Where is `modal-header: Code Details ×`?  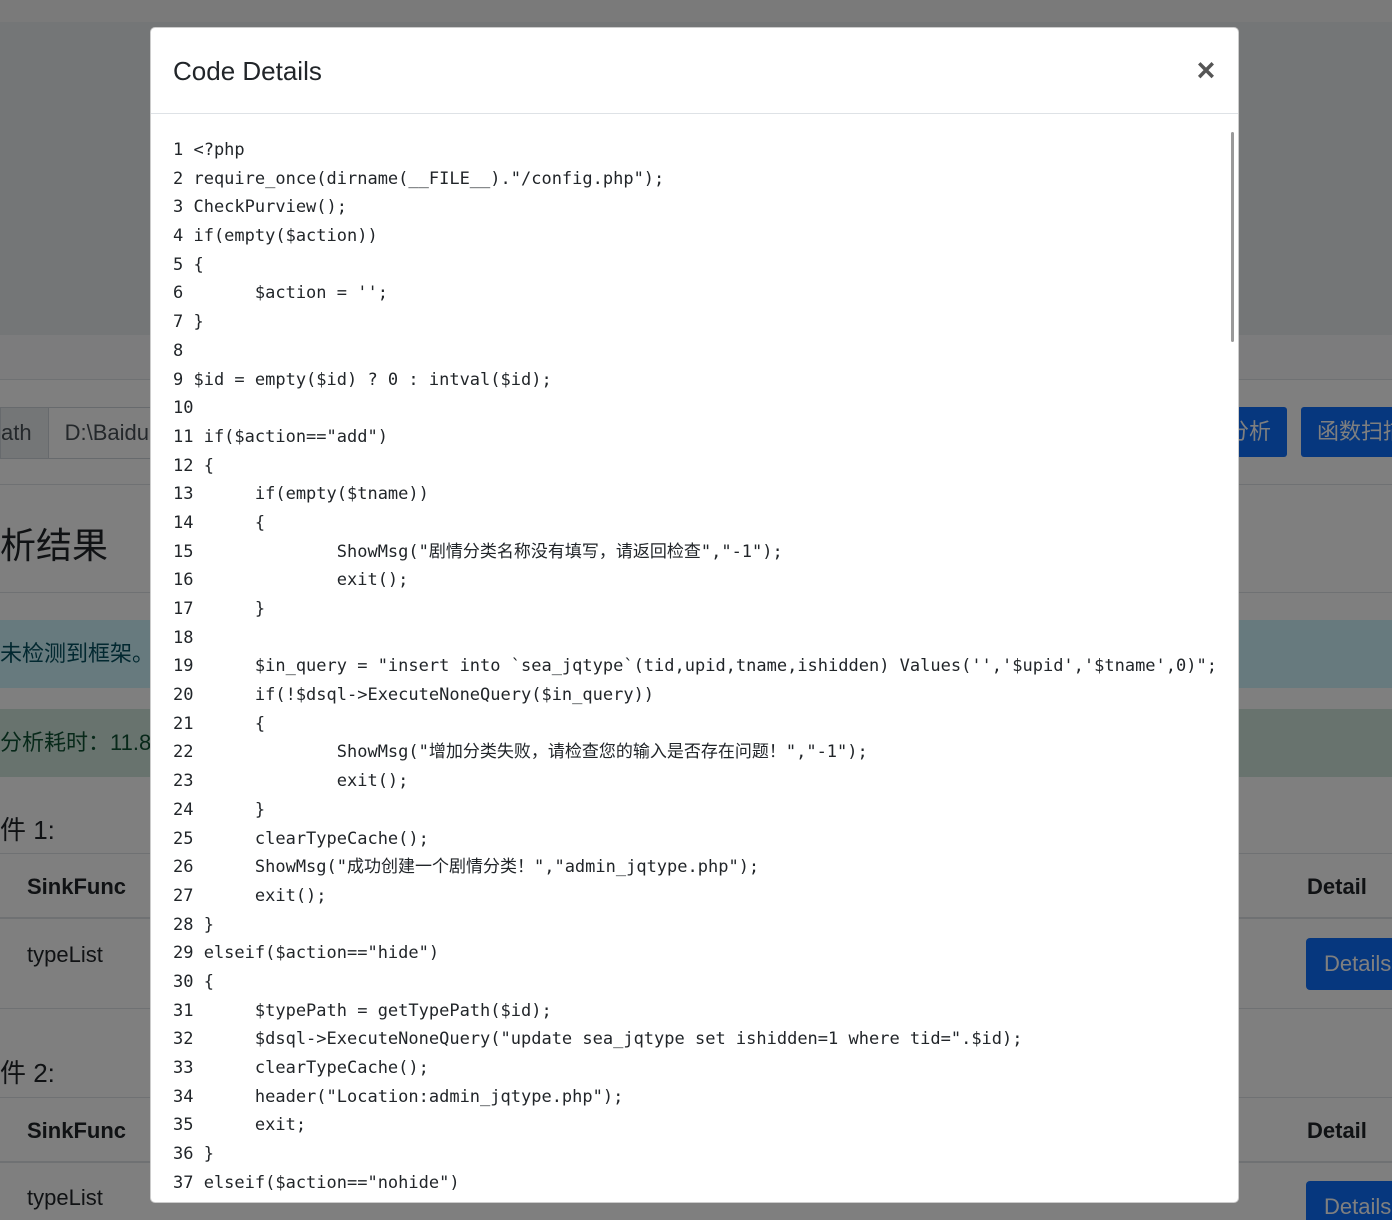 modal-header: Code Details × is located at coordinates (694, 71).